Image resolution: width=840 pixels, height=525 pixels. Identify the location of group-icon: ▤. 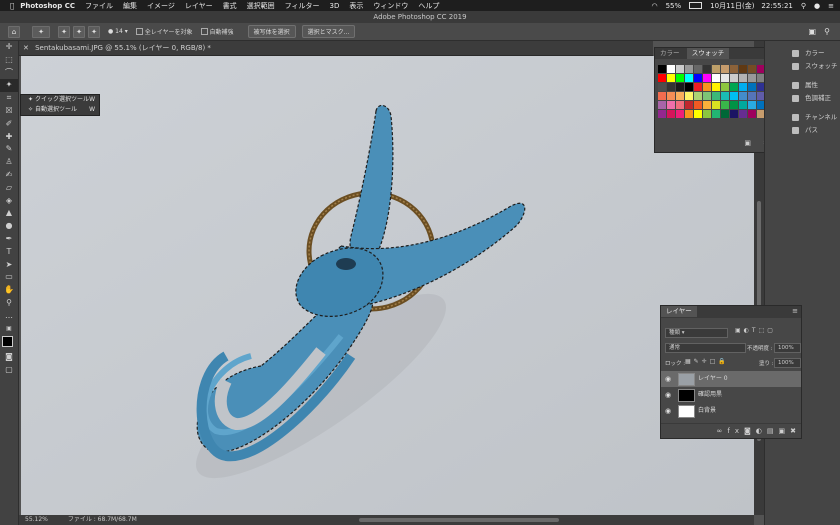
(773, 431).